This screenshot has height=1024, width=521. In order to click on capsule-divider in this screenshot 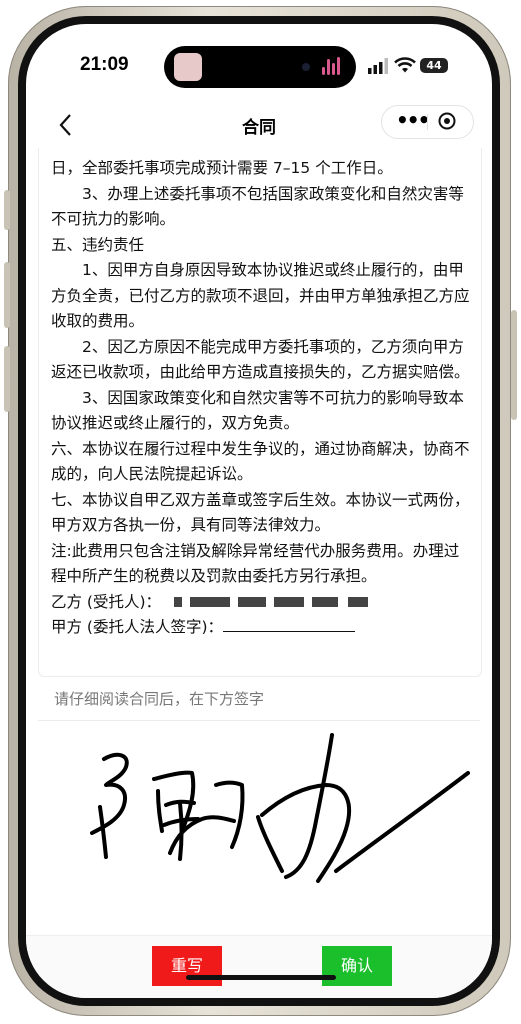, I will do `click(427, 122)`.